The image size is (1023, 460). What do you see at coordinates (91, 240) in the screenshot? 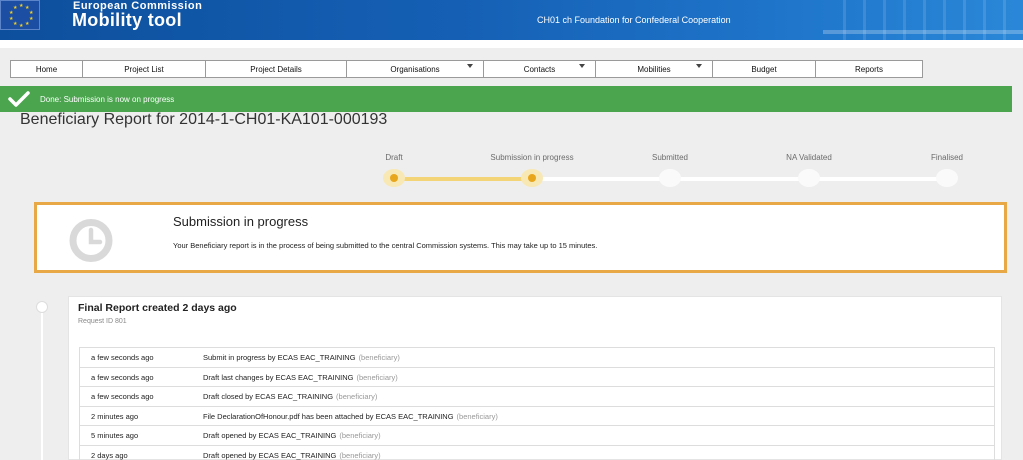
I see `clock-icon` at bounding box center [91, 240].